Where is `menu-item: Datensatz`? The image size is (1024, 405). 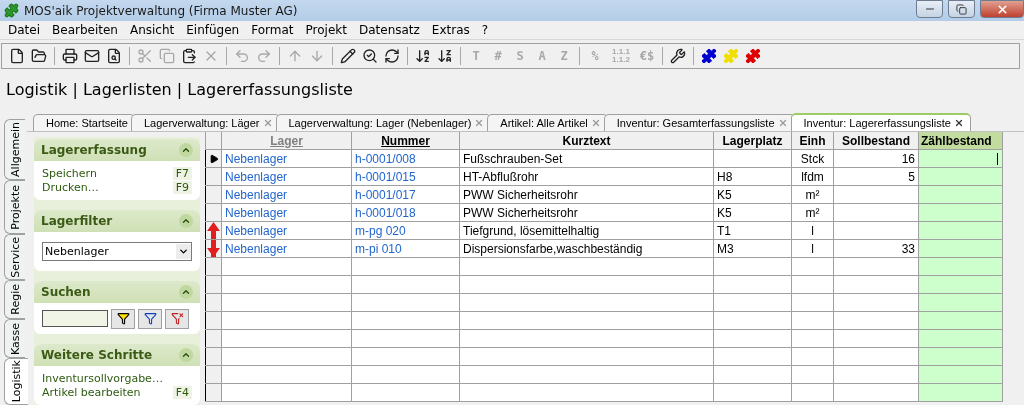 menu-item: Datensatz is located at coordinates (389, 30).